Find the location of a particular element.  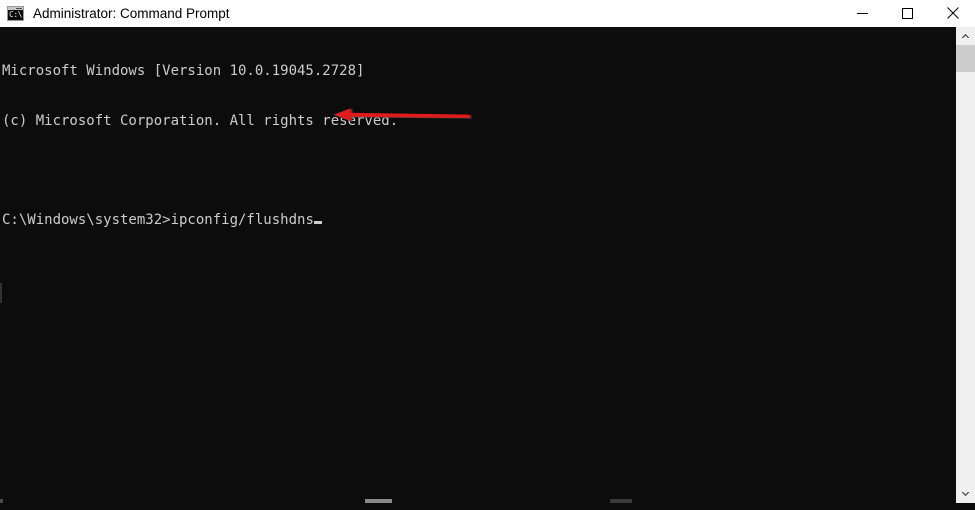

terminal-prompt-line: C:\Windows\system32>ipconfig/flushdns is located at coordinates (200, 220).